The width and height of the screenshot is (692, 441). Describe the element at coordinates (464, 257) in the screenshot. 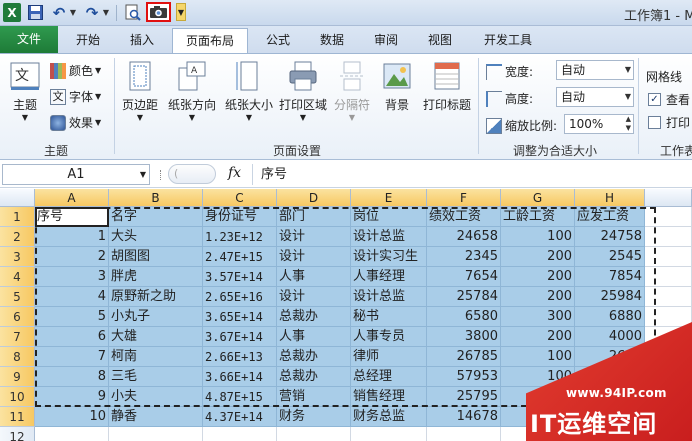

I see `table-cell: 2345` at that location.